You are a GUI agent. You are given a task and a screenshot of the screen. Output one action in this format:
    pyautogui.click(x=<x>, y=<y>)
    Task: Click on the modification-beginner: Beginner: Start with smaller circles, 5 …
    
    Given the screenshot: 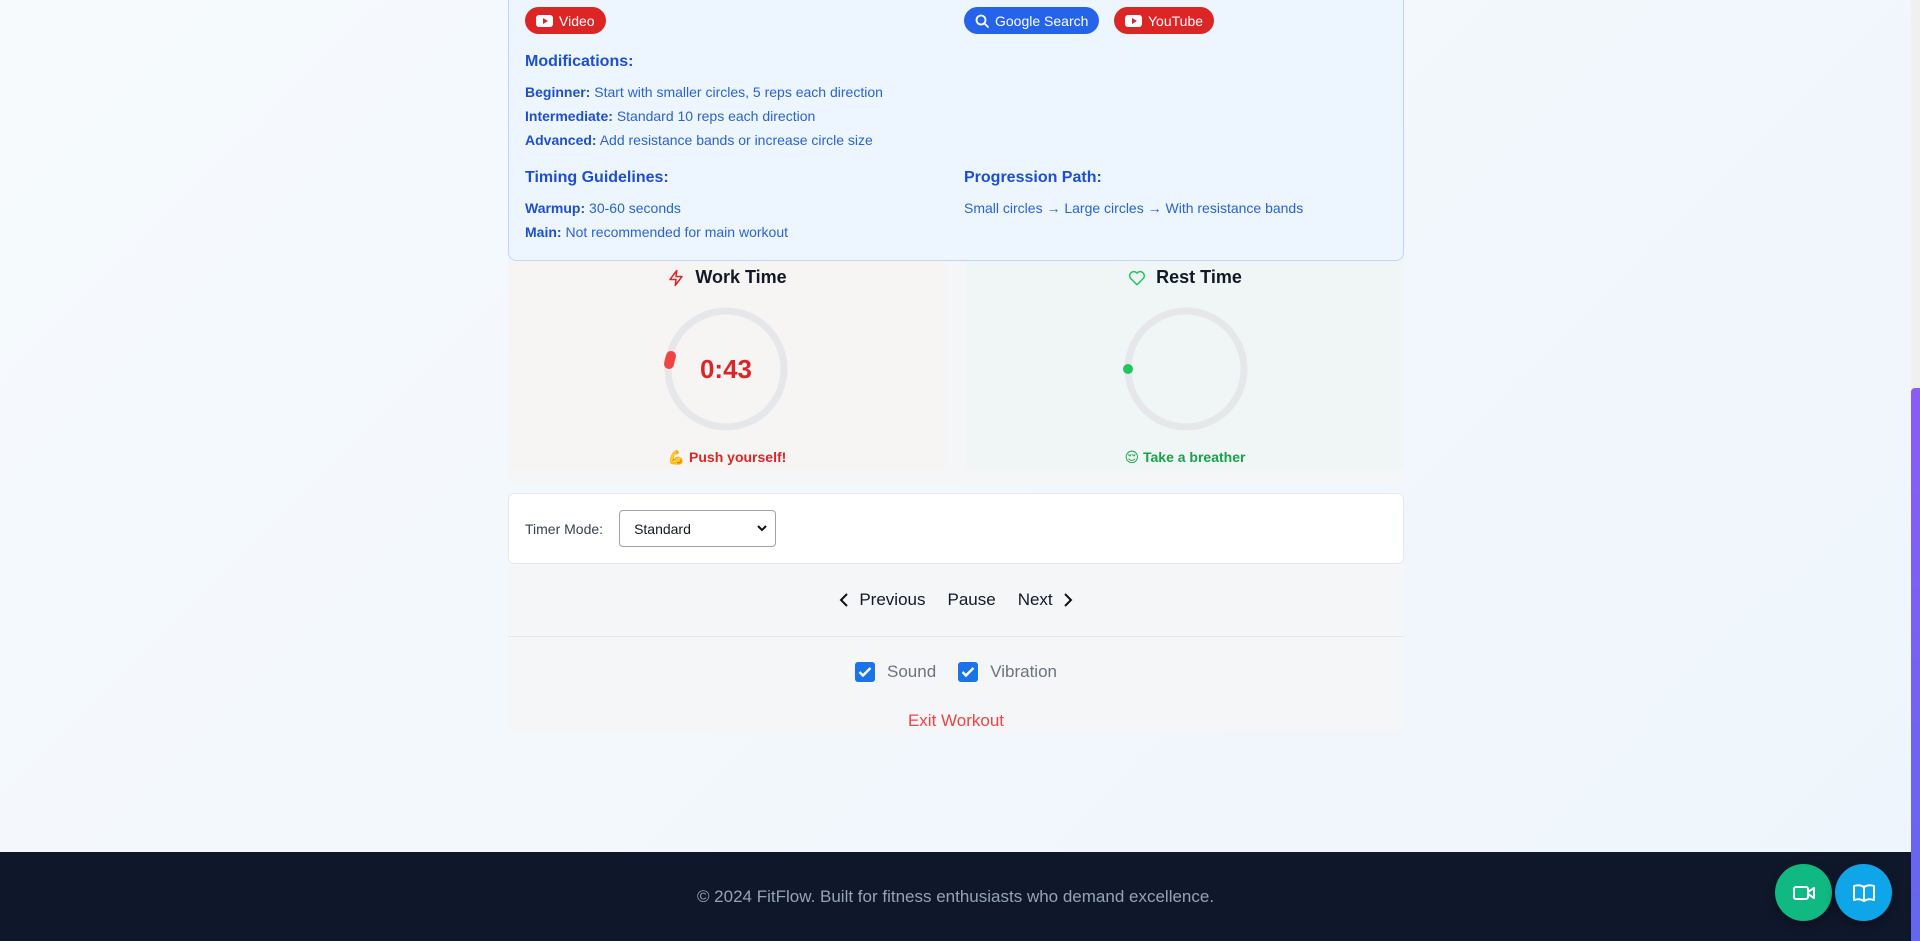 What is the action you would take?
    pyautogui.click(x=704, y=92)
    